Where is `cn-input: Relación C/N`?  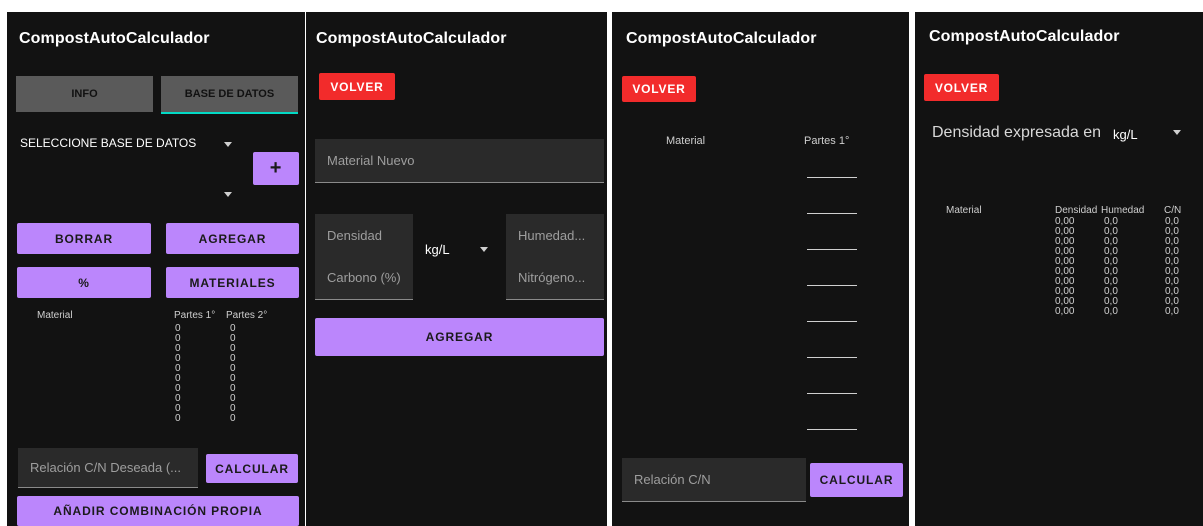 cn-input: Relación C/N is located at coordinates (714, 480).